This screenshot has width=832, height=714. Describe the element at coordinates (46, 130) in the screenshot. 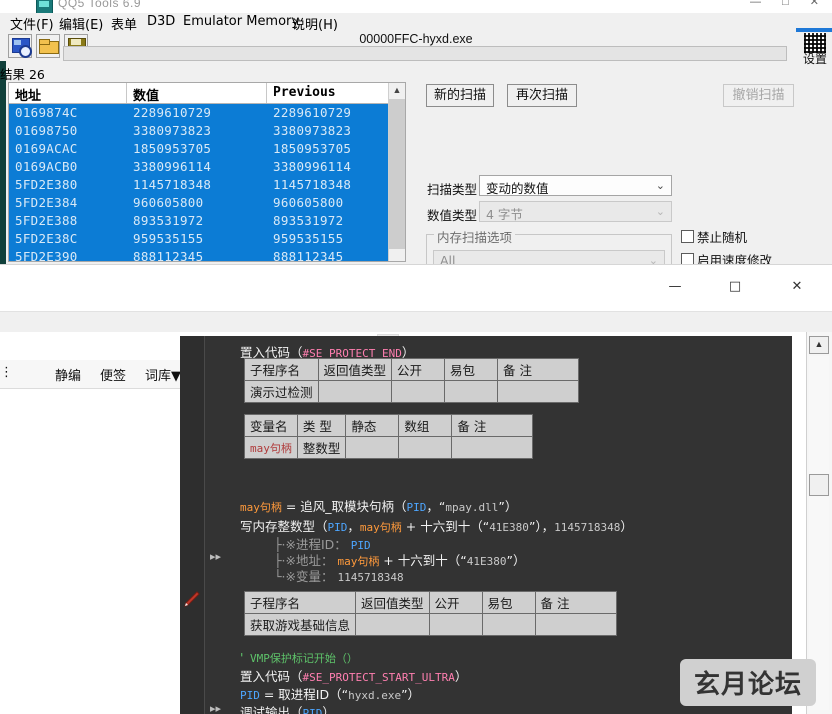

I see `cell-address: 01698750` at that location.